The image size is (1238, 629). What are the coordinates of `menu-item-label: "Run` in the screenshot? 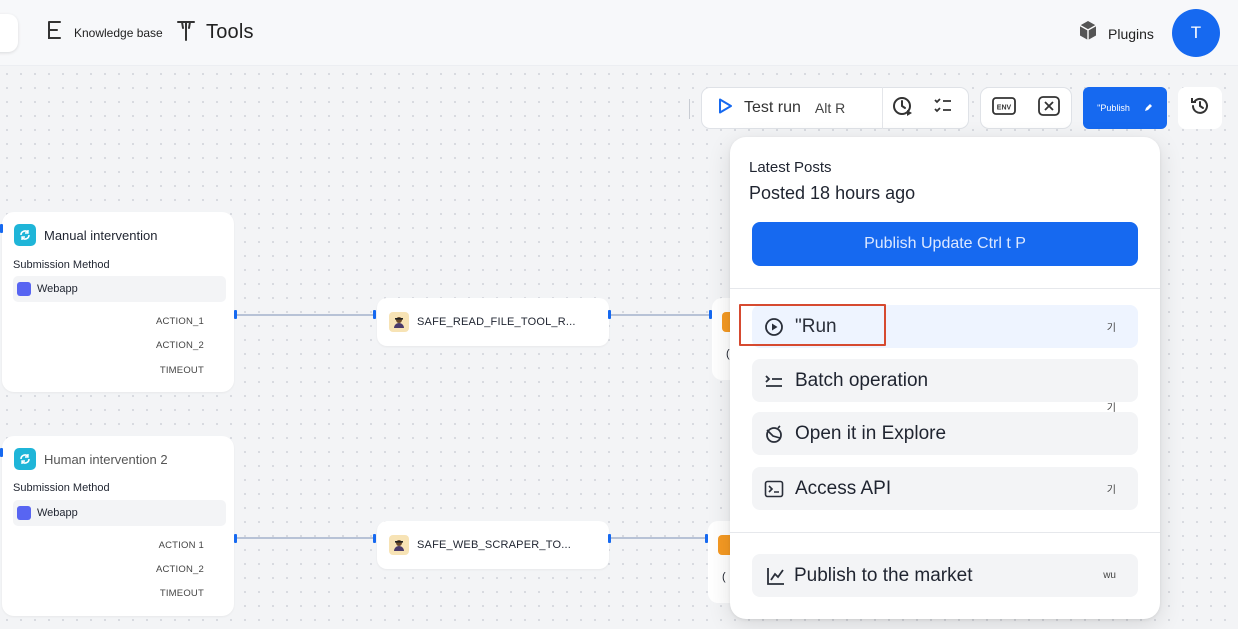 It's located at (816, 326).